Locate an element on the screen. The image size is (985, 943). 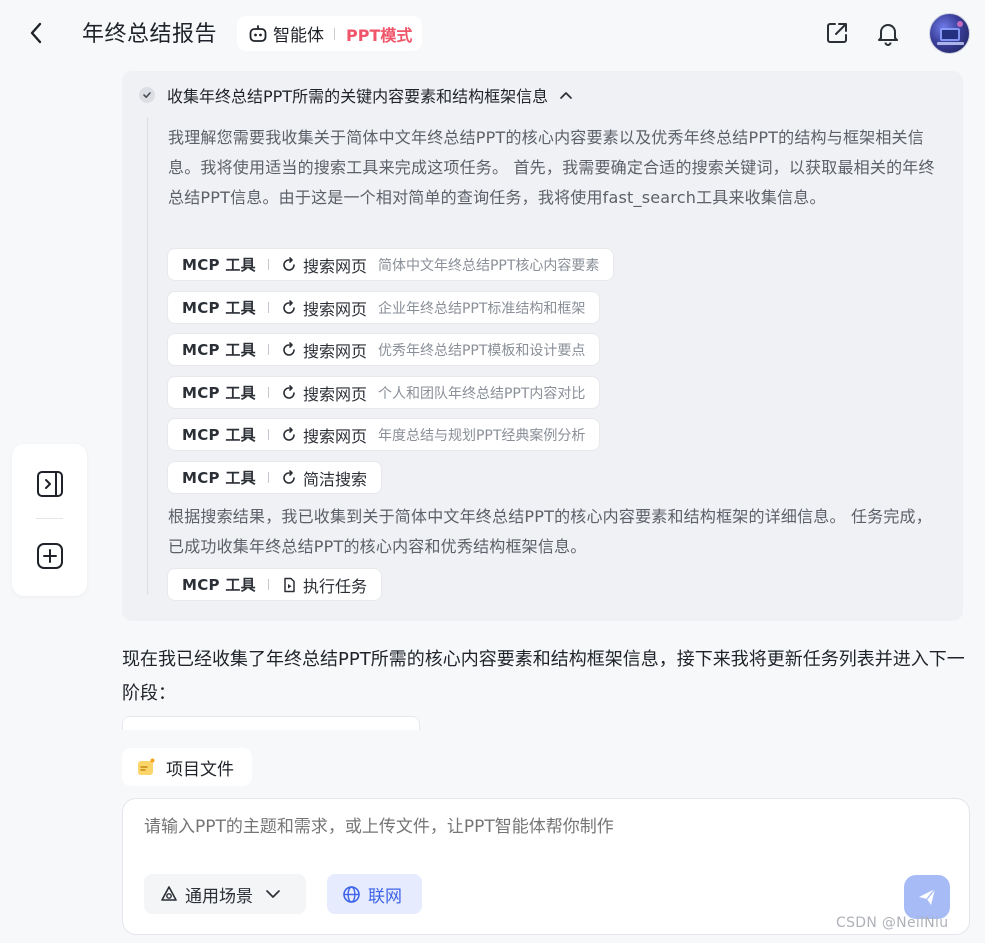
avatar is located at coordinates (949, 33).